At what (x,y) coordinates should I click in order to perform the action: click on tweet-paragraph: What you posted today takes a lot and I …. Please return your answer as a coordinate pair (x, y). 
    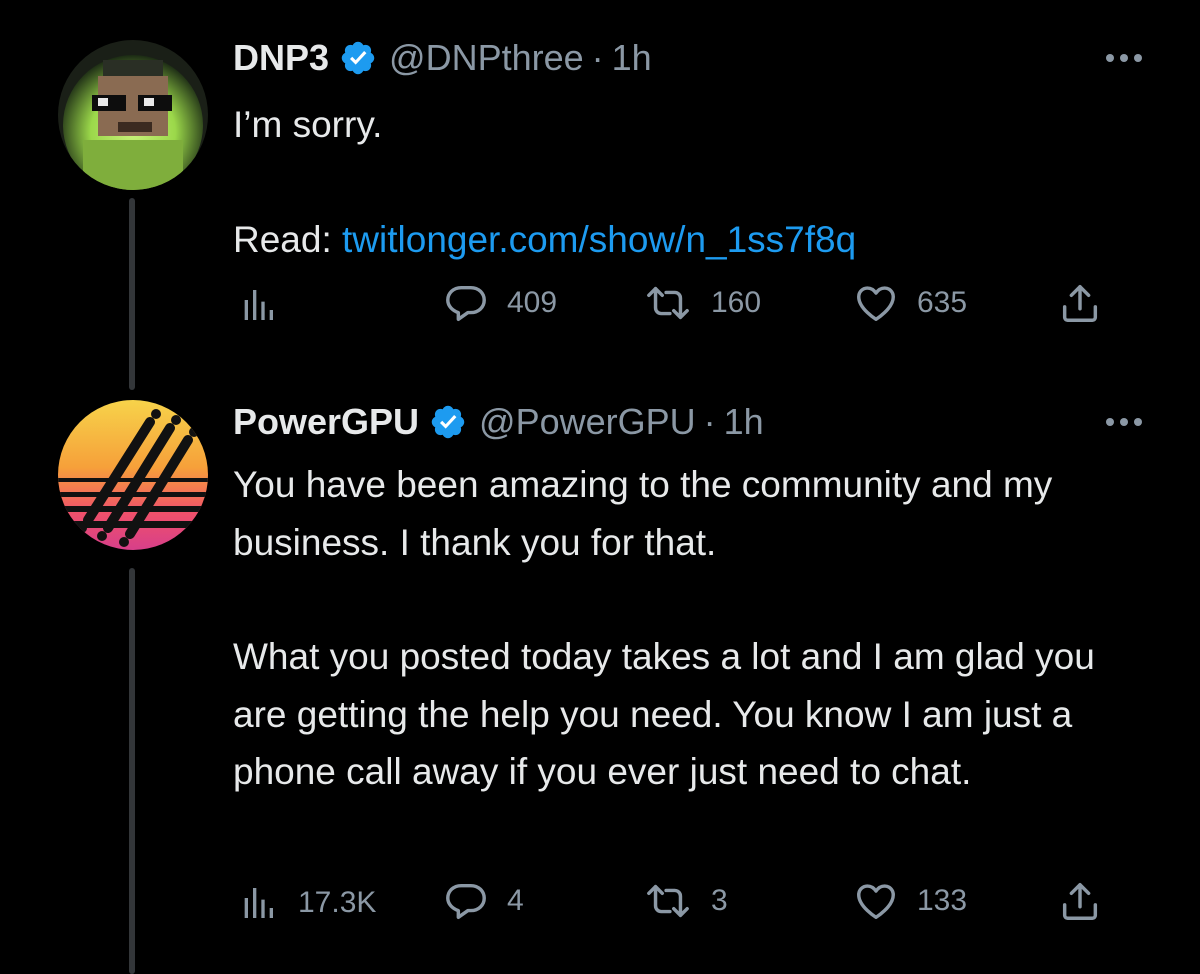
    Looking at the image, I should click on (664, 714).